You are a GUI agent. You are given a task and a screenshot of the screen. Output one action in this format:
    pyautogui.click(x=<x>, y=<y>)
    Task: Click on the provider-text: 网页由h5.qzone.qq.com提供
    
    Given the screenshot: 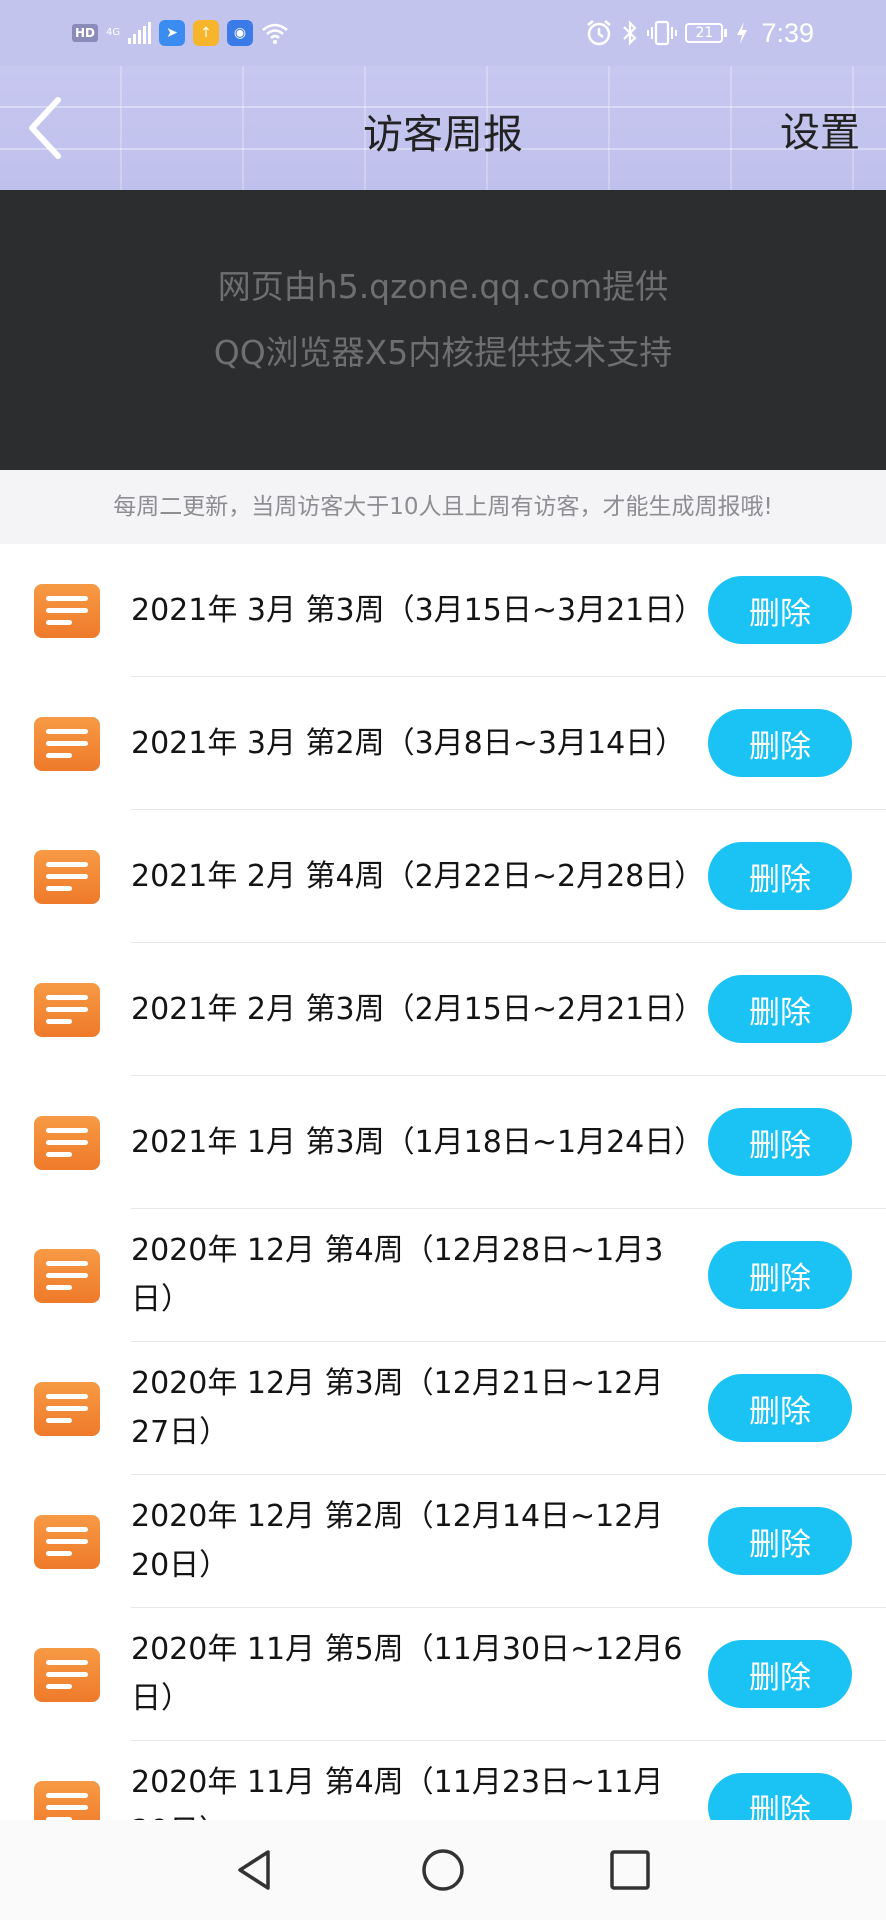 What is the action you would take?
    pyautogui.click(x=443, y=286)
    